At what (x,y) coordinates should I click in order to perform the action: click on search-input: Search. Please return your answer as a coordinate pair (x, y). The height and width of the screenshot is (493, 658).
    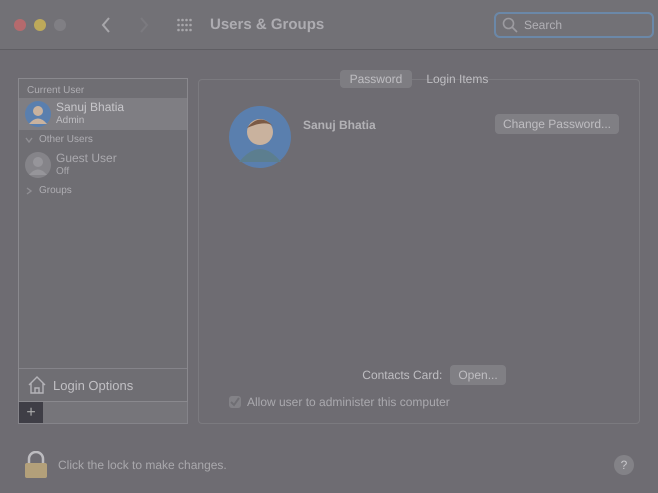
    Looking at the image, I should click on (584, 24).